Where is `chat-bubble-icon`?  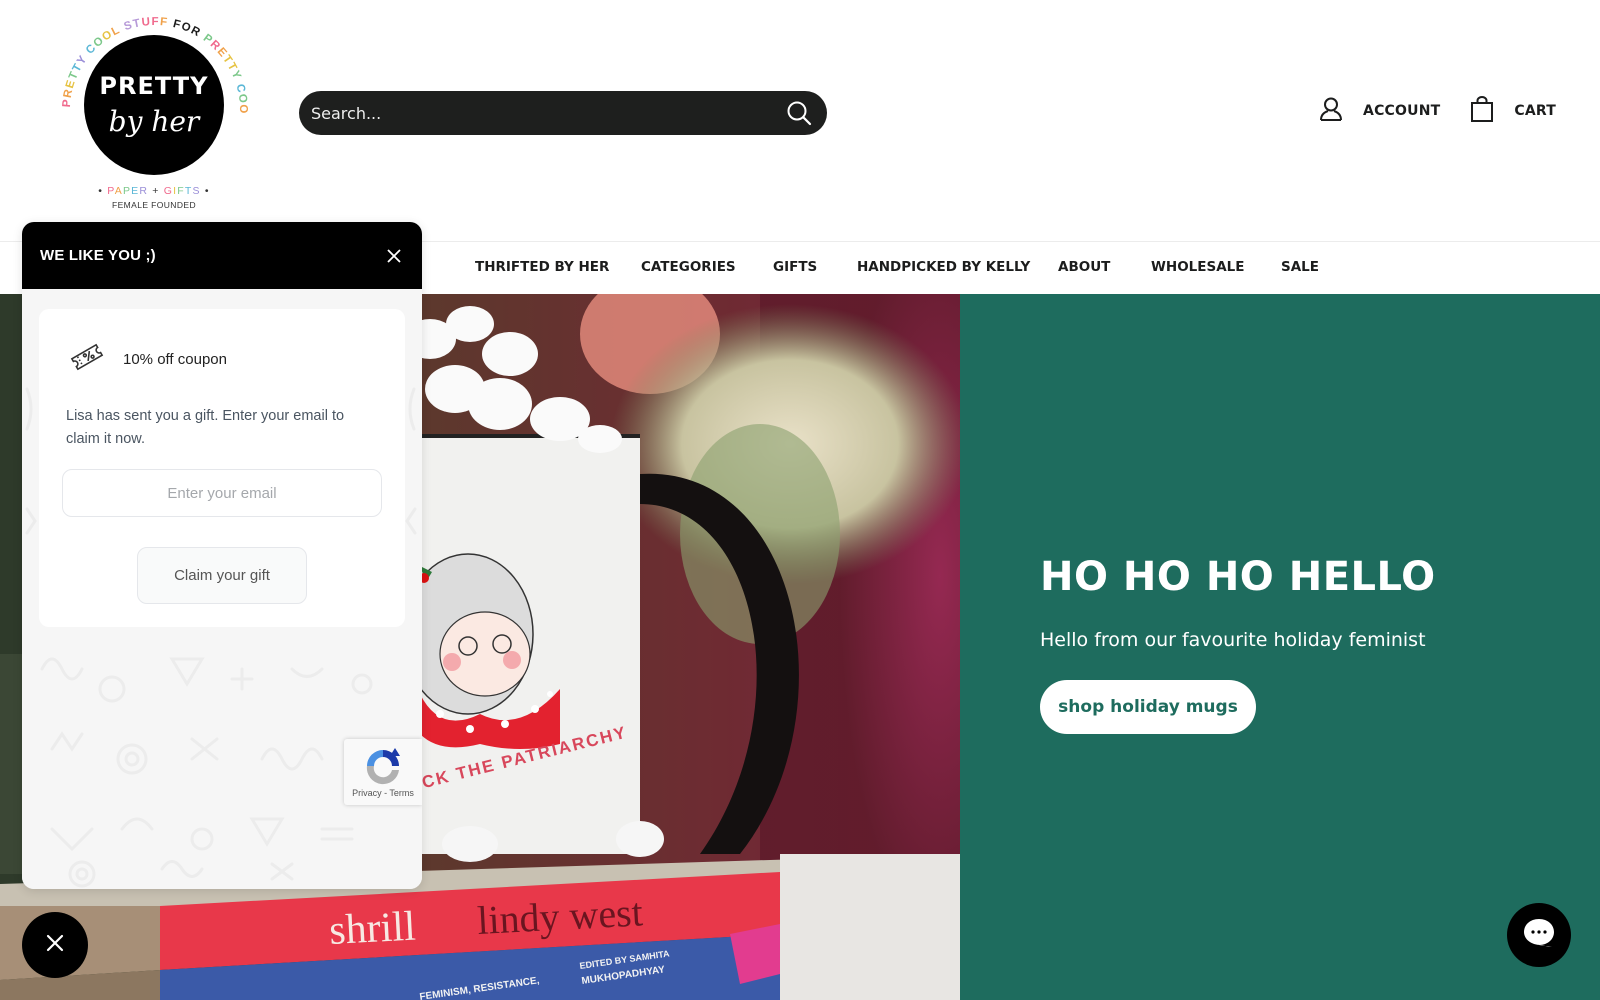 chat-bubble-icon is located at coordinates (1539, 935).